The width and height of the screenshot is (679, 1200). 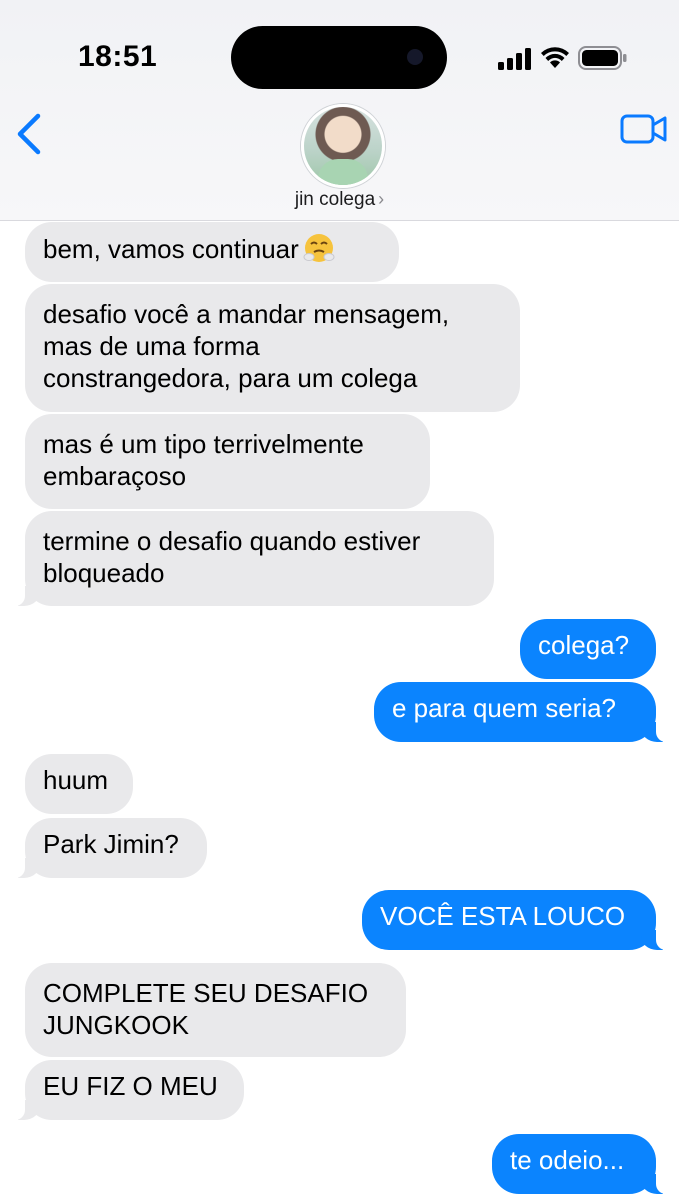 I want to click on message-bubble-incoming: mas é um tipo terrivelmente embaraçoso, so click(x=227, y=461).